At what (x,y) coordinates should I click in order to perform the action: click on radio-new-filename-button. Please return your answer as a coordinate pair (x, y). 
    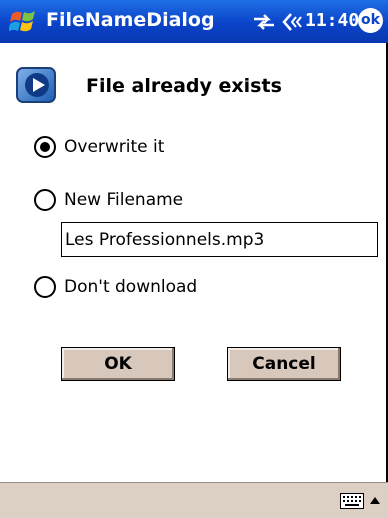
    Looking at the image, I should click on (45, 200).